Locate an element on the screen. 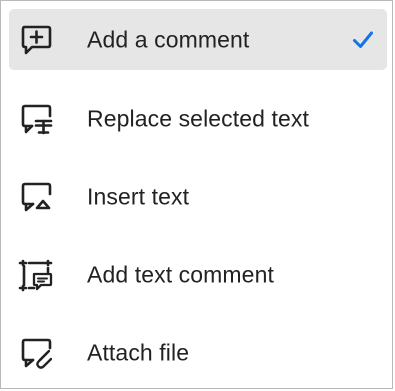 The height and width of the screenshot is (391, 395). menu-item-insert-text: Insert text is located at coordinates (198, 196).